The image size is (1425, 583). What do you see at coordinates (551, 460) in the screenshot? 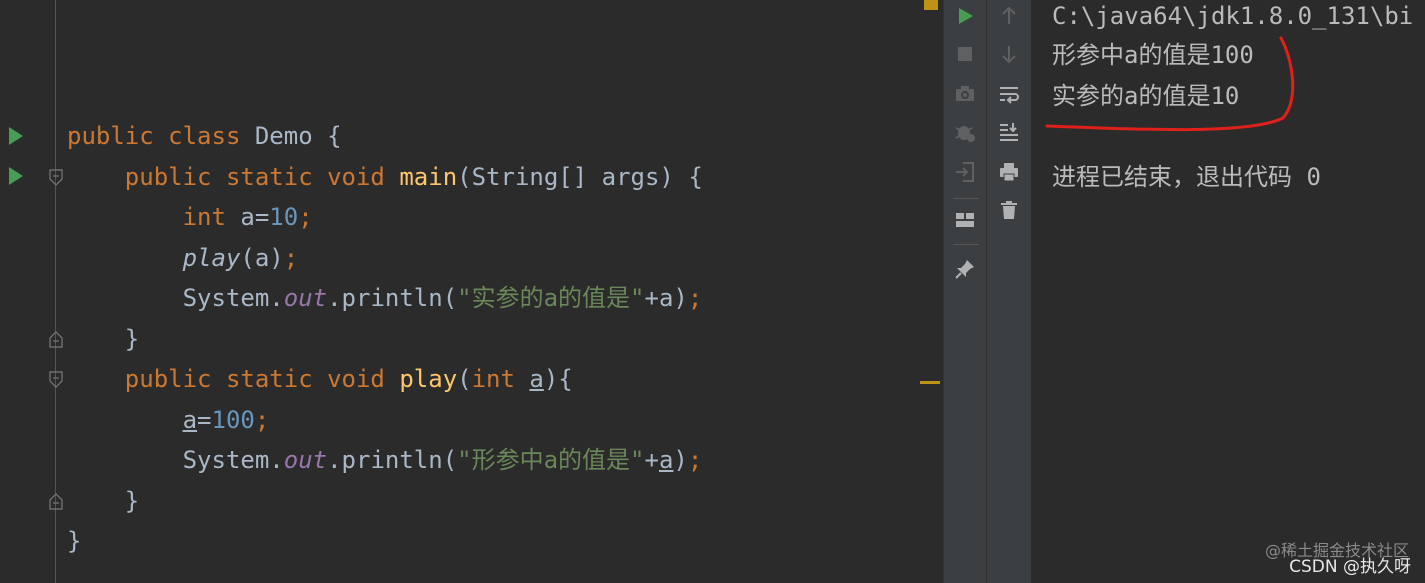
I see `code-token: "形参中a的值是"` at bounding box center [551, 460].